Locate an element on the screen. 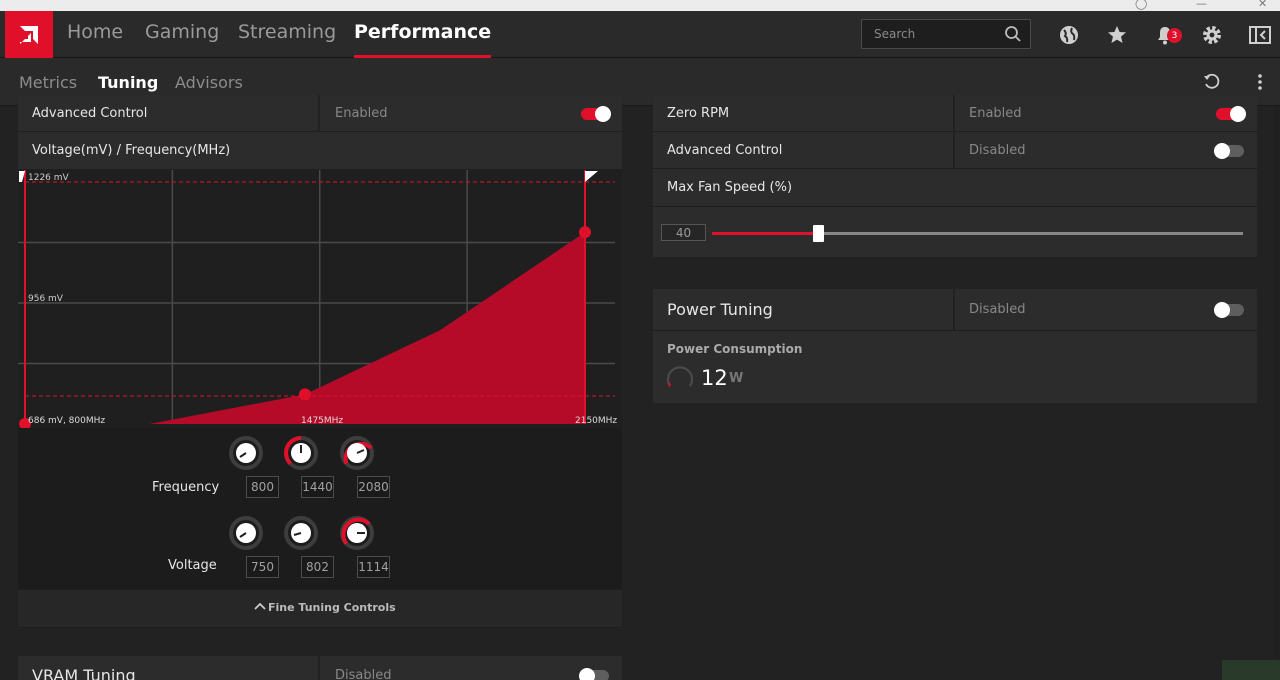  tab-performance: Performance is located at coordinates (423, 39).